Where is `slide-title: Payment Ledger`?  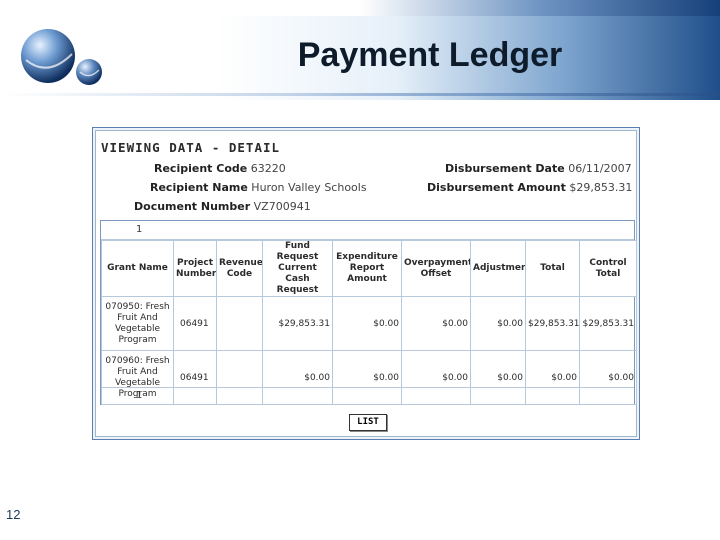 slide-title: Payment Ledger is located at coordinates (430, 55).